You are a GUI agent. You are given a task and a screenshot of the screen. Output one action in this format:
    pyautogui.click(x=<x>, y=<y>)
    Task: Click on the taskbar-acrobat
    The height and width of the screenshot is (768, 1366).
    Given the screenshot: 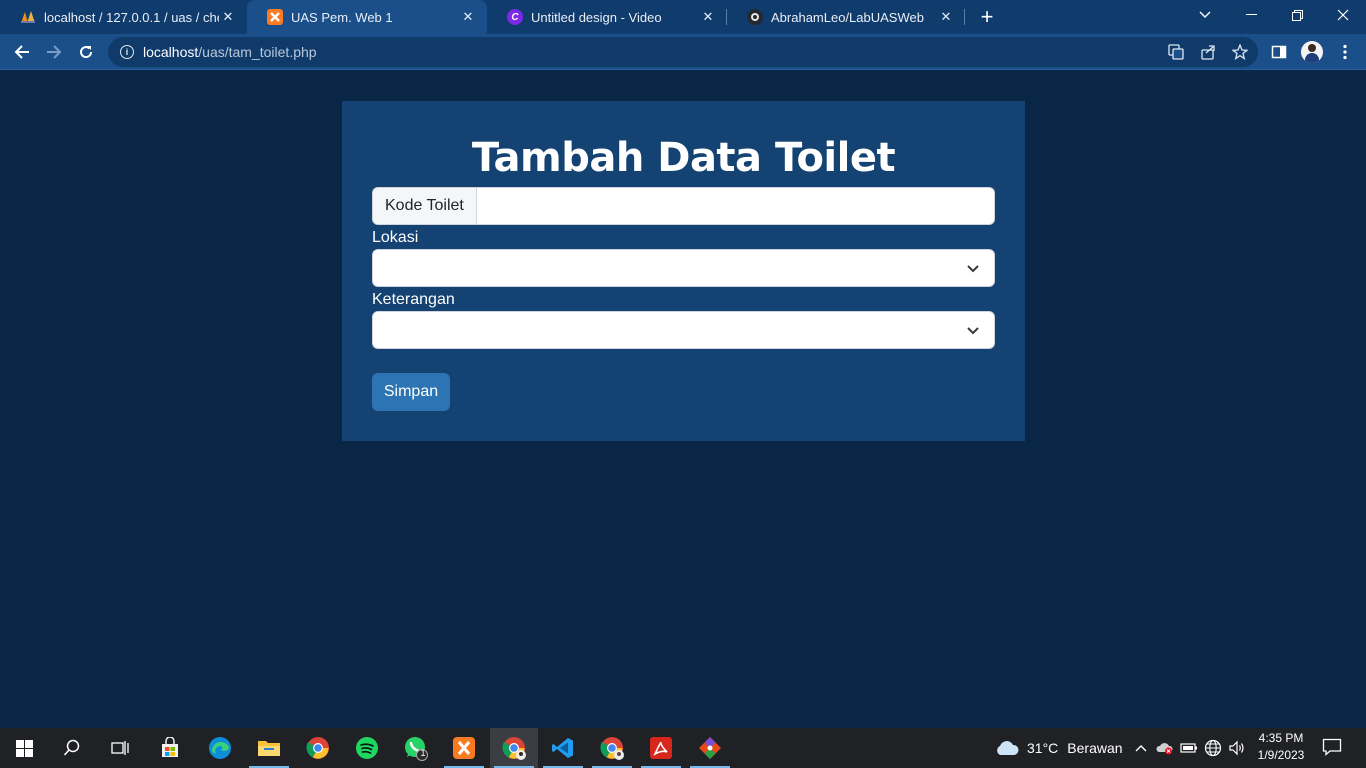 What is the action you would take?
    pyautogui.click(x=661, y=748)
    